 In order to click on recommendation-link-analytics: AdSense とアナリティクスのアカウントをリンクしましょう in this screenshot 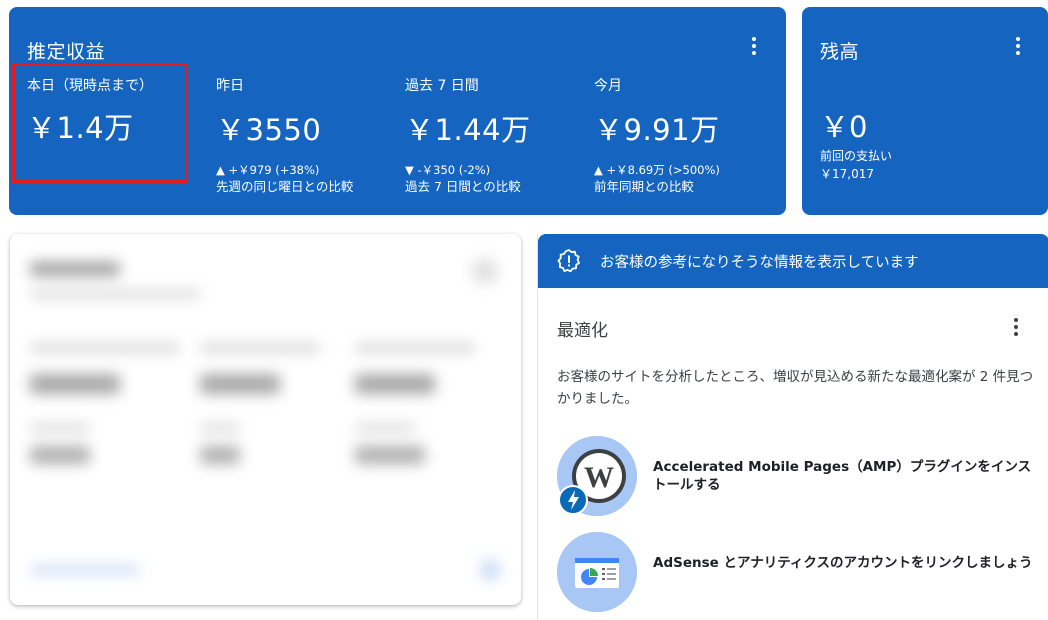, I will do `click(795, 572)`.